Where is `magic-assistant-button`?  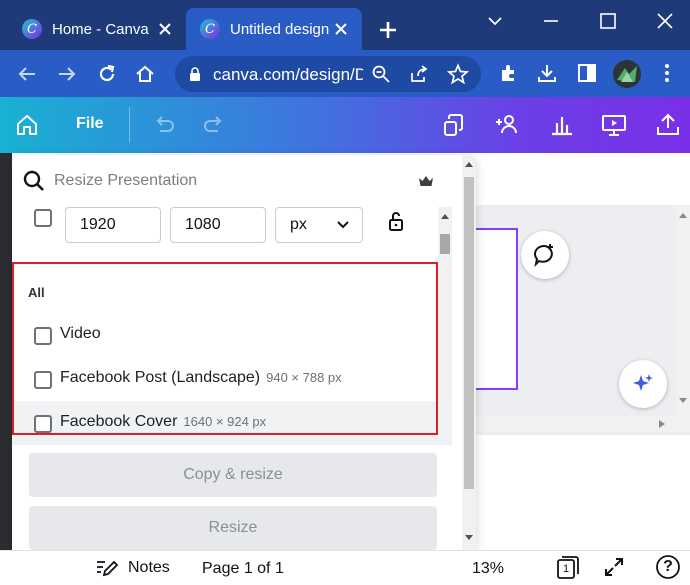 magic-assistant-button is located at coordinates (643, 384).